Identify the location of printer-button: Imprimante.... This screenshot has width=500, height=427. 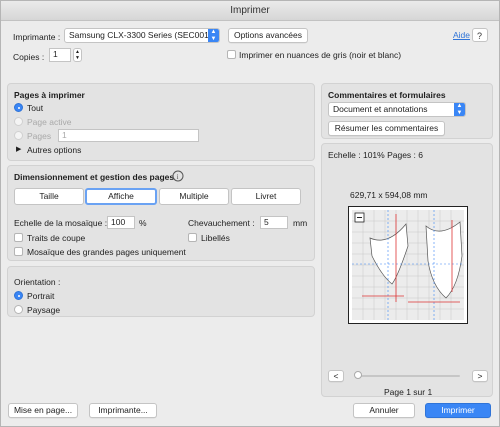
(123, 410).